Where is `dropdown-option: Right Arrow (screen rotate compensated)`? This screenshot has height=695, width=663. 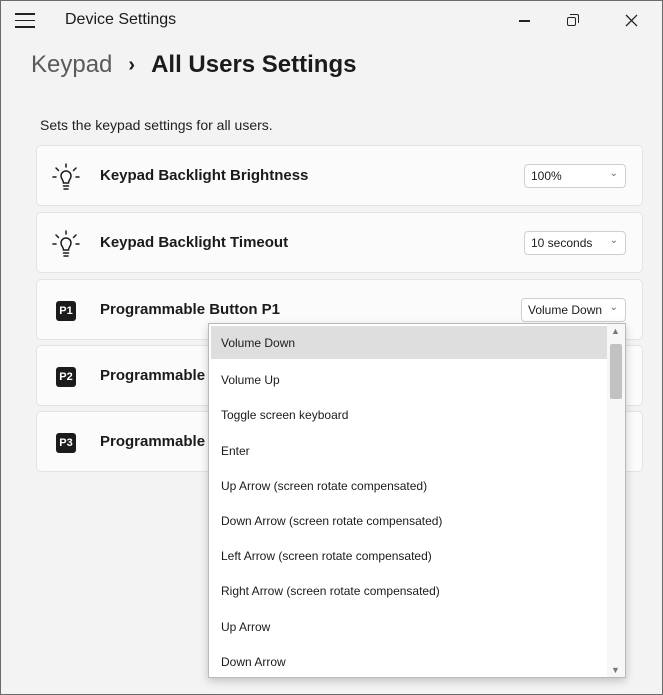 dropdown-option: Right Arrow (screen rotate compensated) is located at coordinates (409, 590).